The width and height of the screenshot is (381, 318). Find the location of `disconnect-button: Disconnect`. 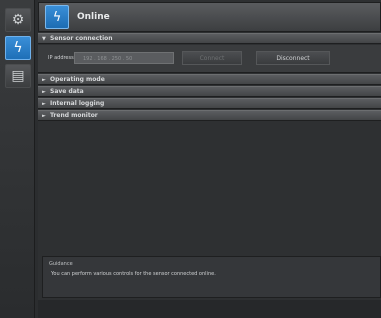

disconnect-button: Disconnect is located at coordinates (293, 58).